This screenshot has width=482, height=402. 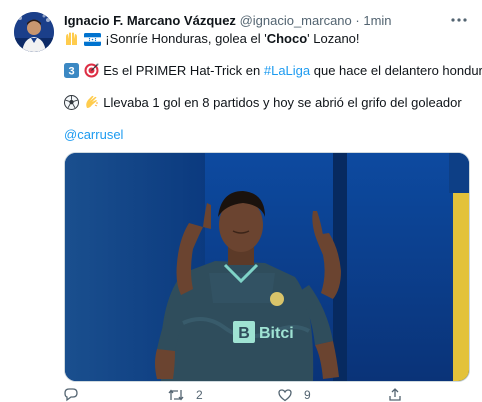 What do you see at coordinates (92, 42) in the screenshot?
I see `honduras-flag-icon` at bounding box center [92, 42].